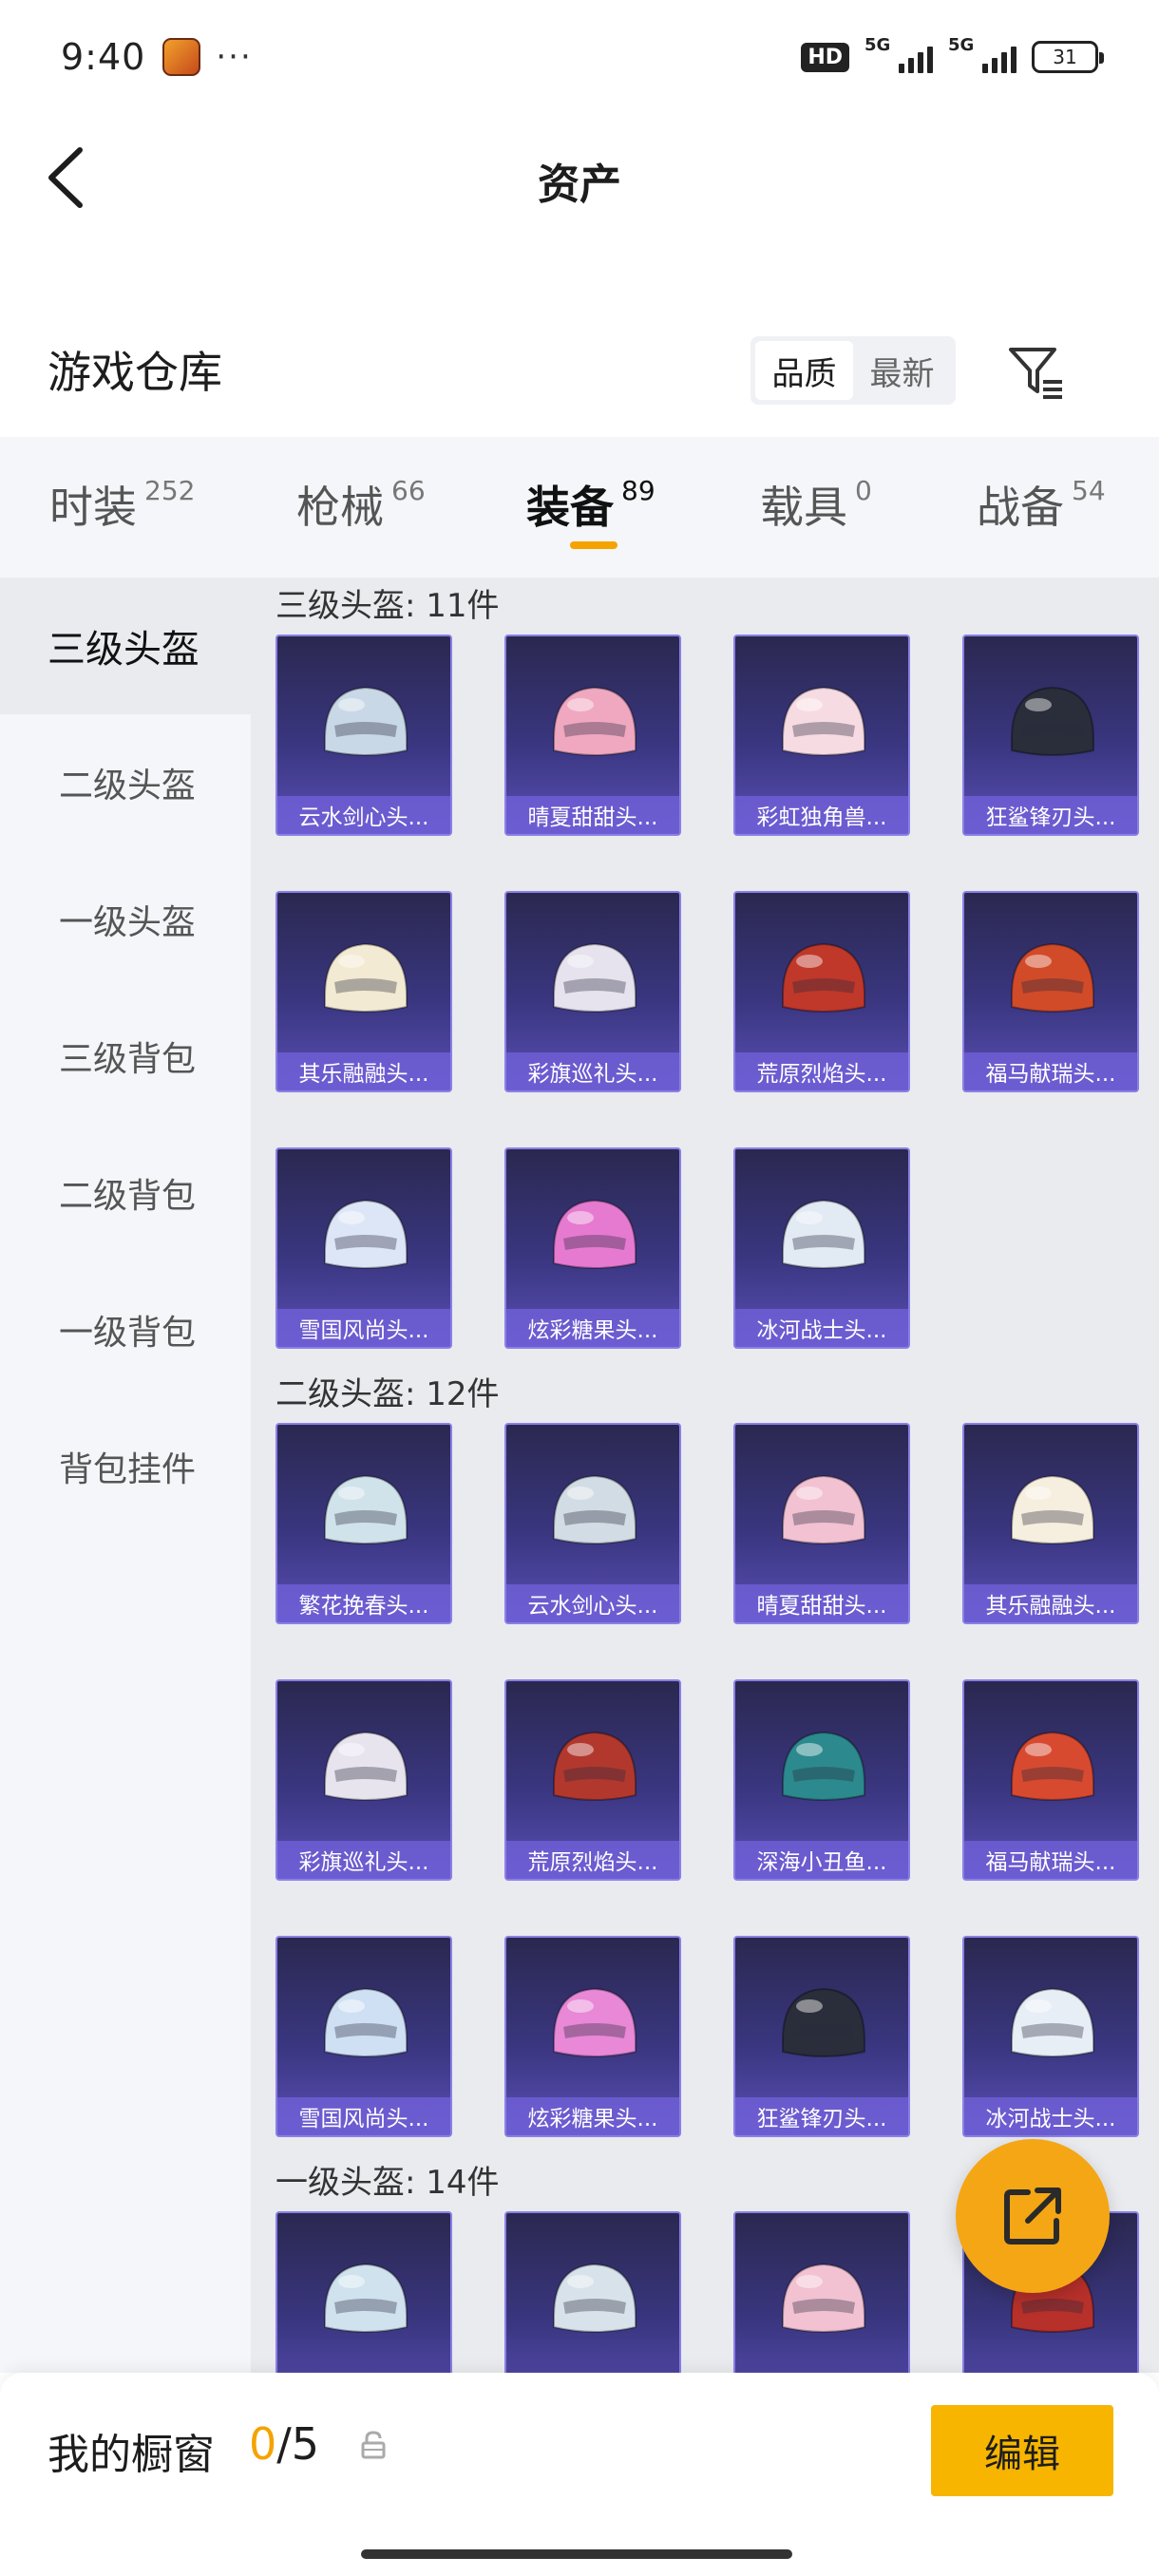 The width and height of the screenshot is (1159, 2576). I want to click on home-indicator, so click(576, 2554).